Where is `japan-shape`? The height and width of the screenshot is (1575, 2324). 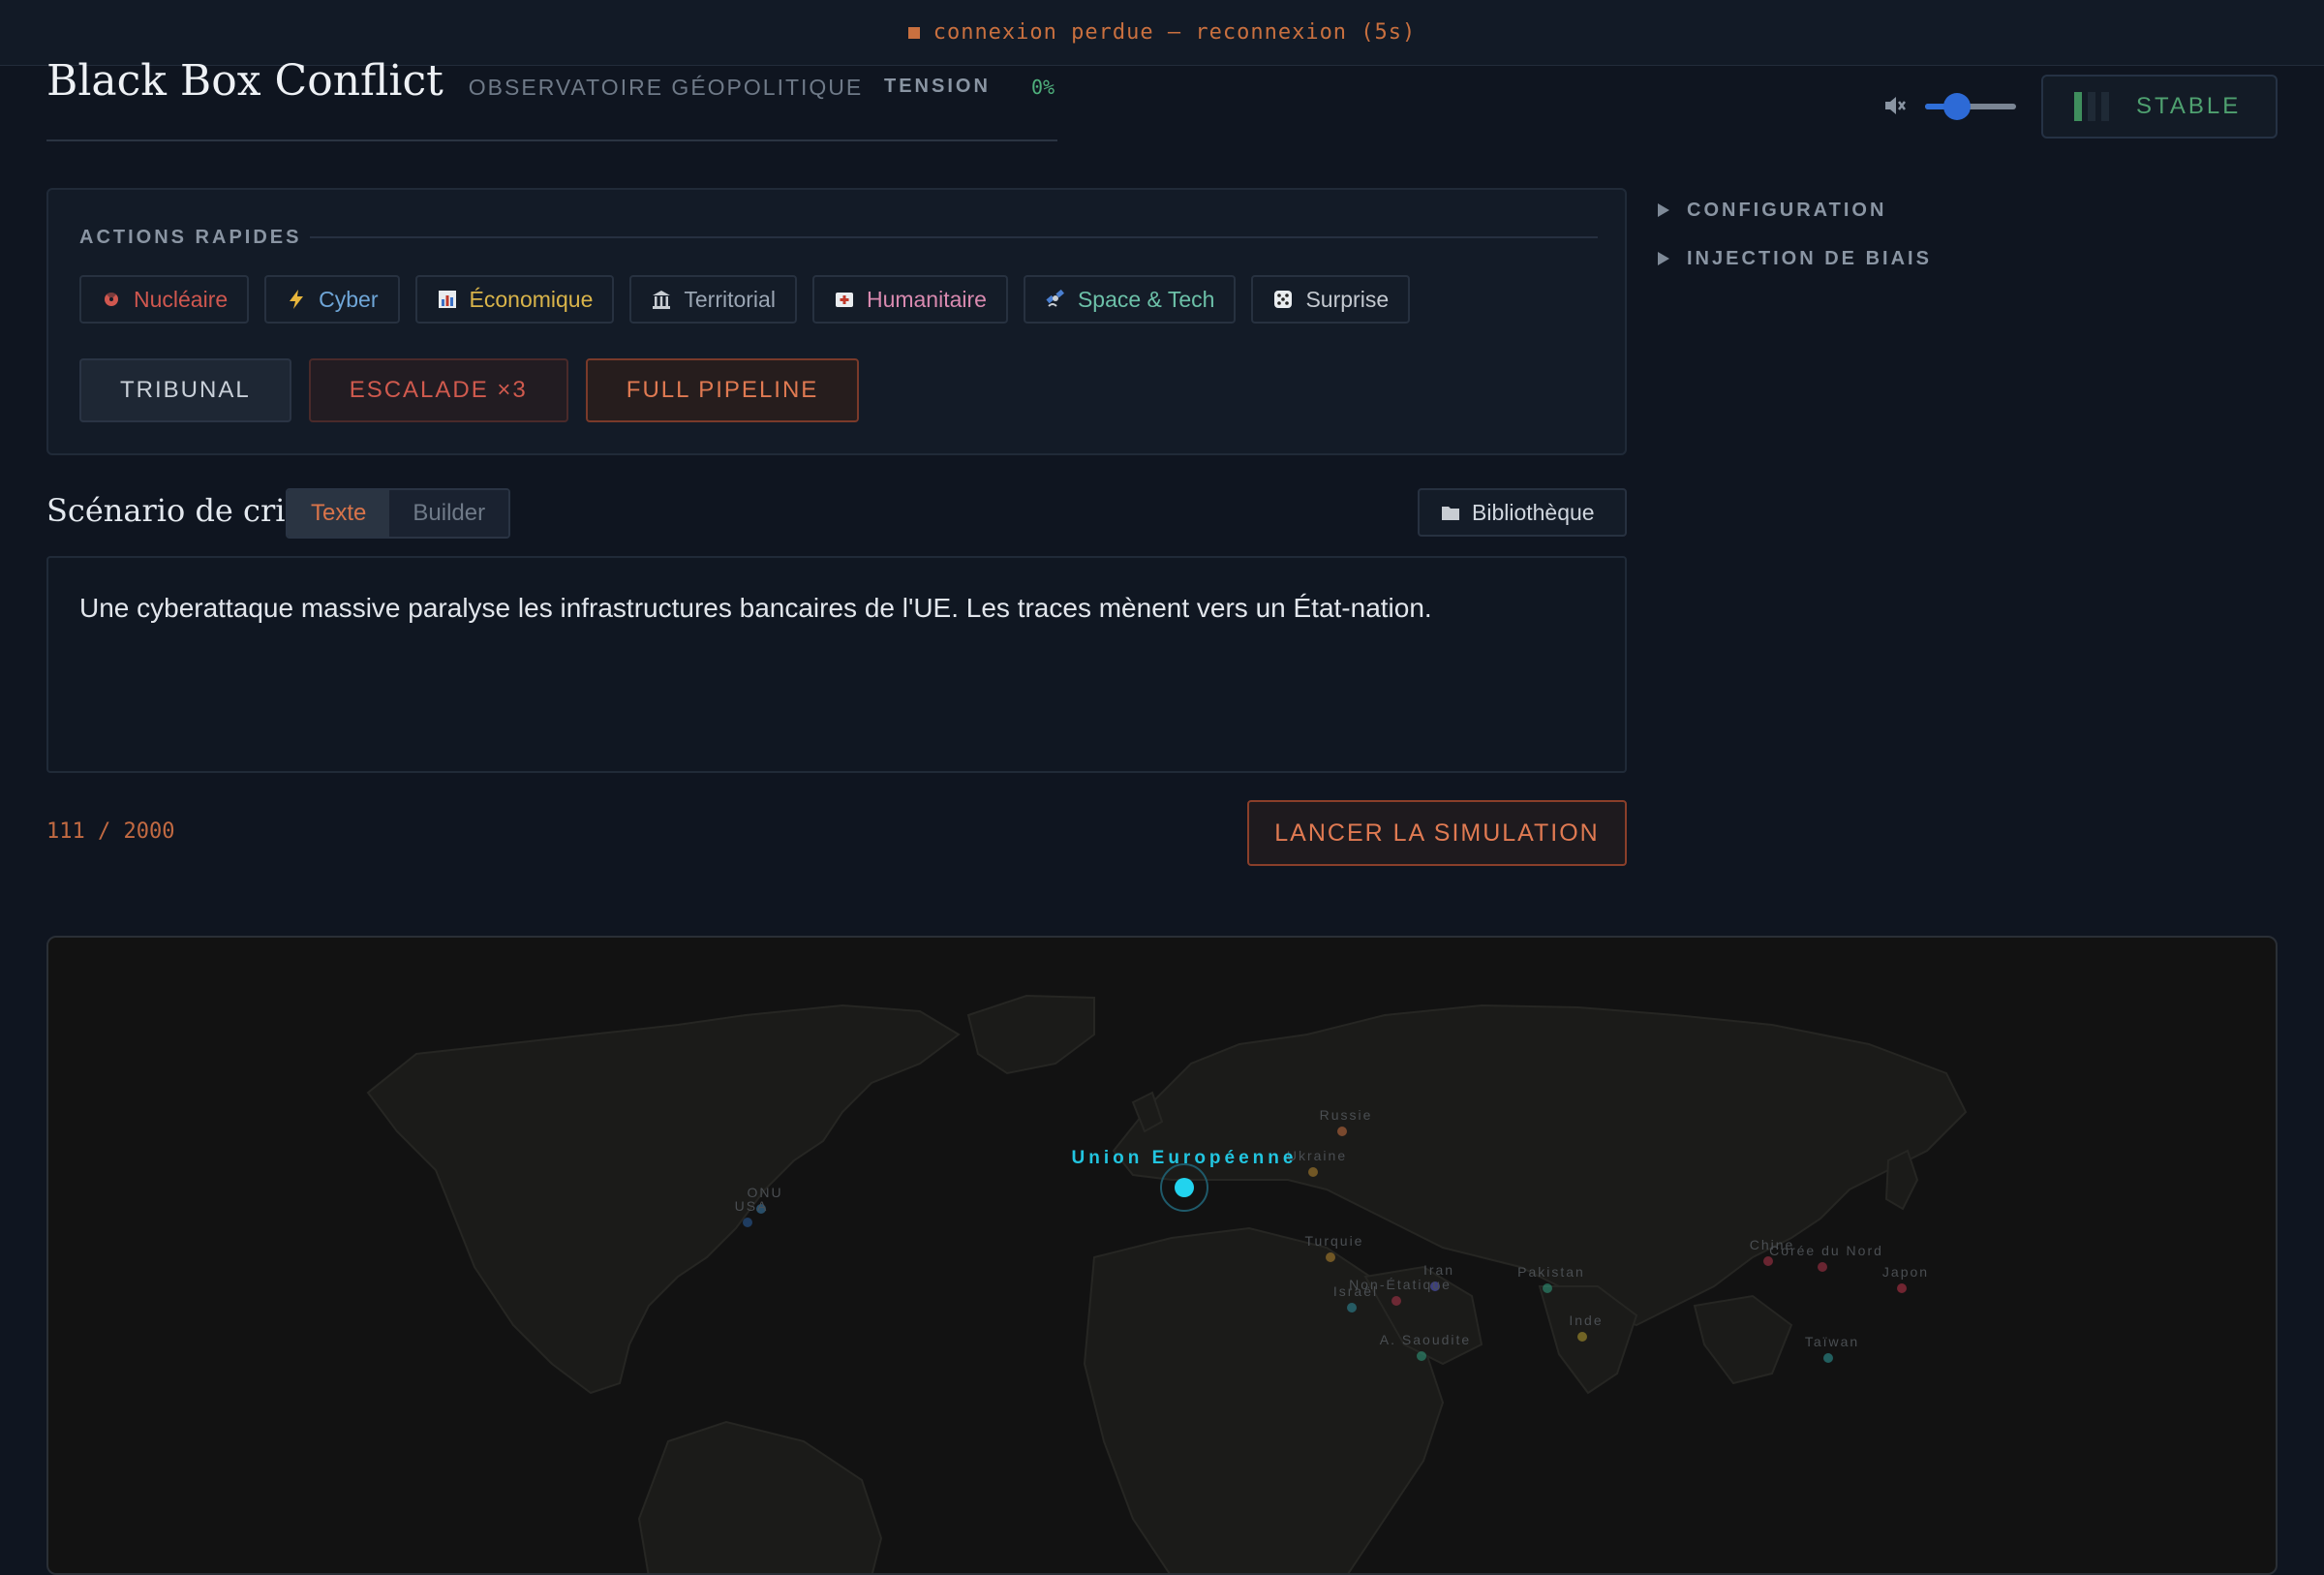
japan-shape is located at coordinates (1902, 1180).